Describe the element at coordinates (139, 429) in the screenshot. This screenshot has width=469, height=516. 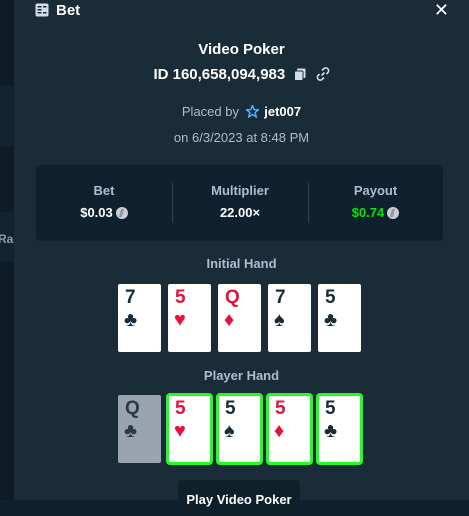
I see `player-card-1: Q ♣` at that location.